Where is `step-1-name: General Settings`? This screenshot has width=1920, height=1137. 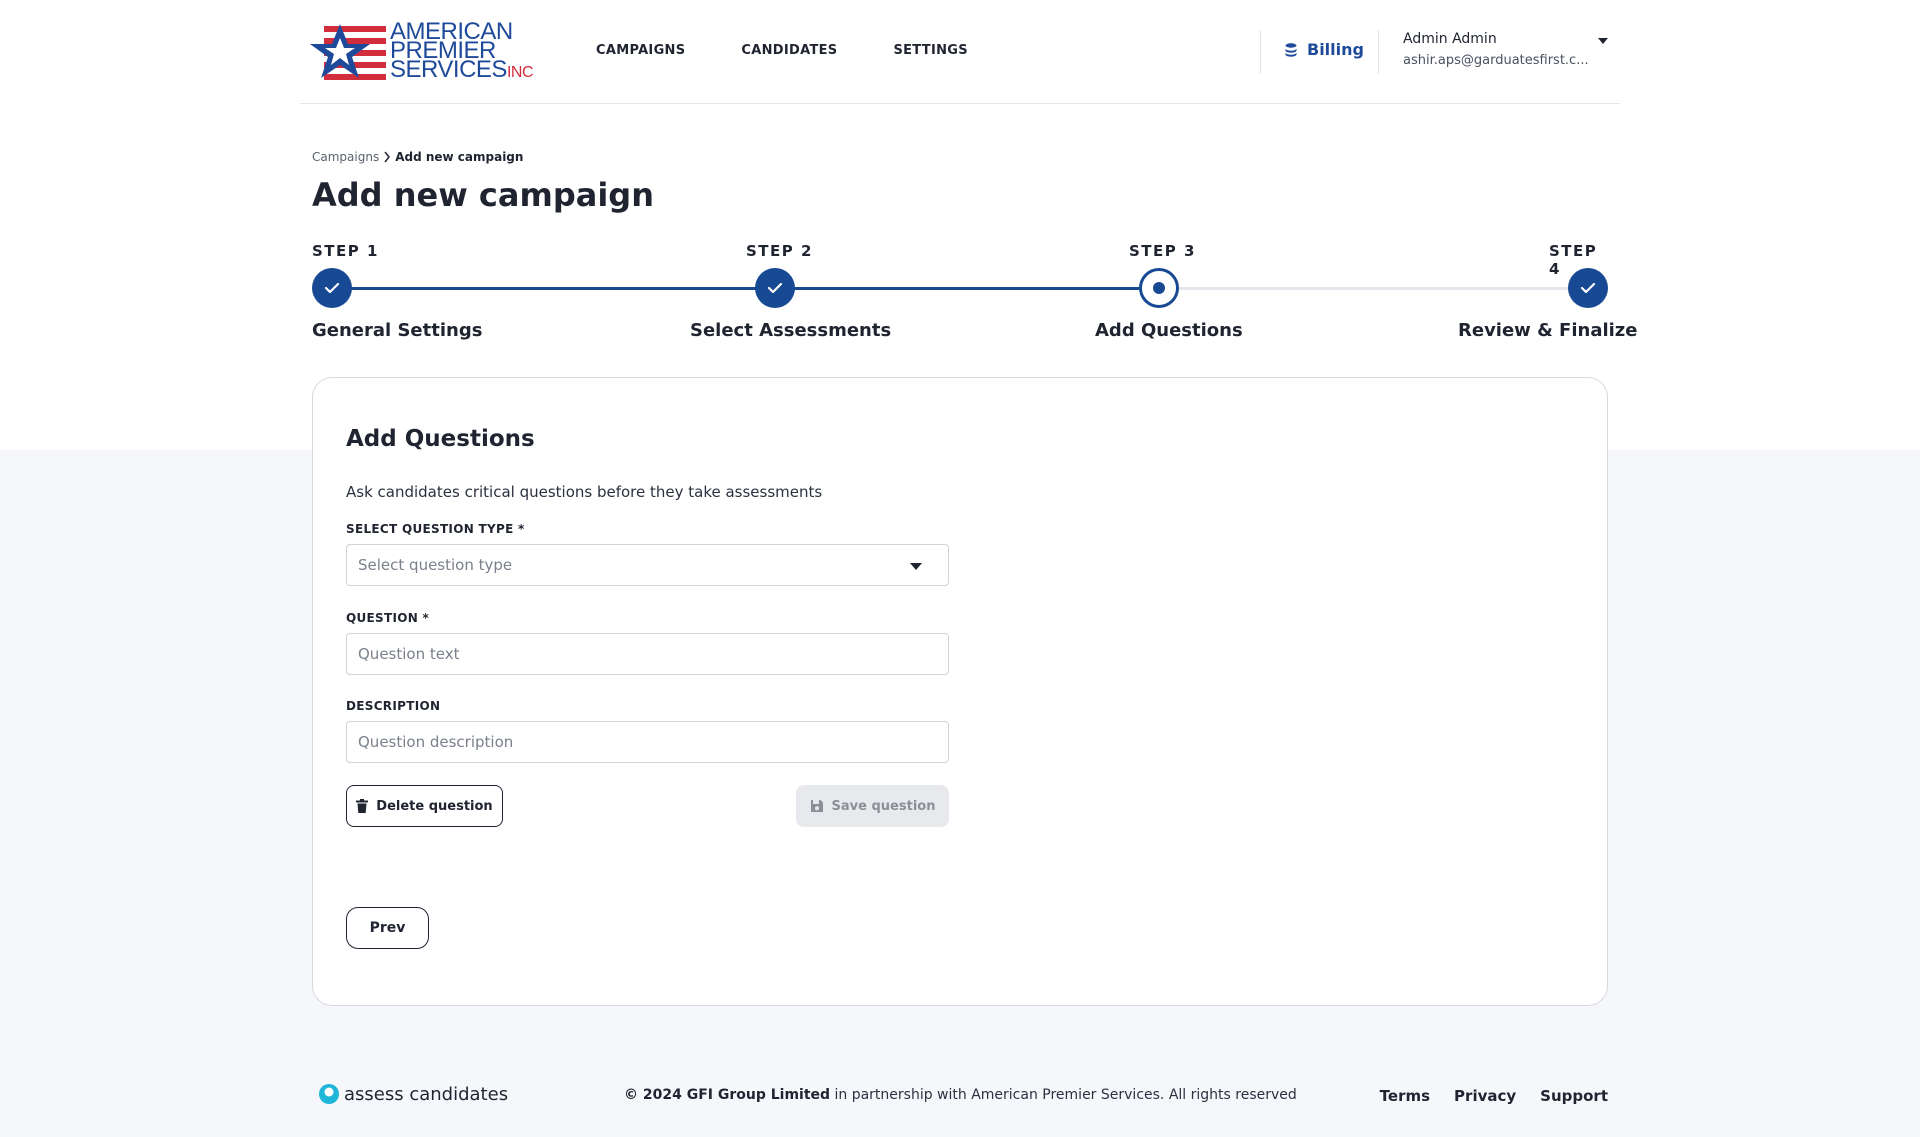
step-1-name: General Settings is located at coordinates (397, 330).